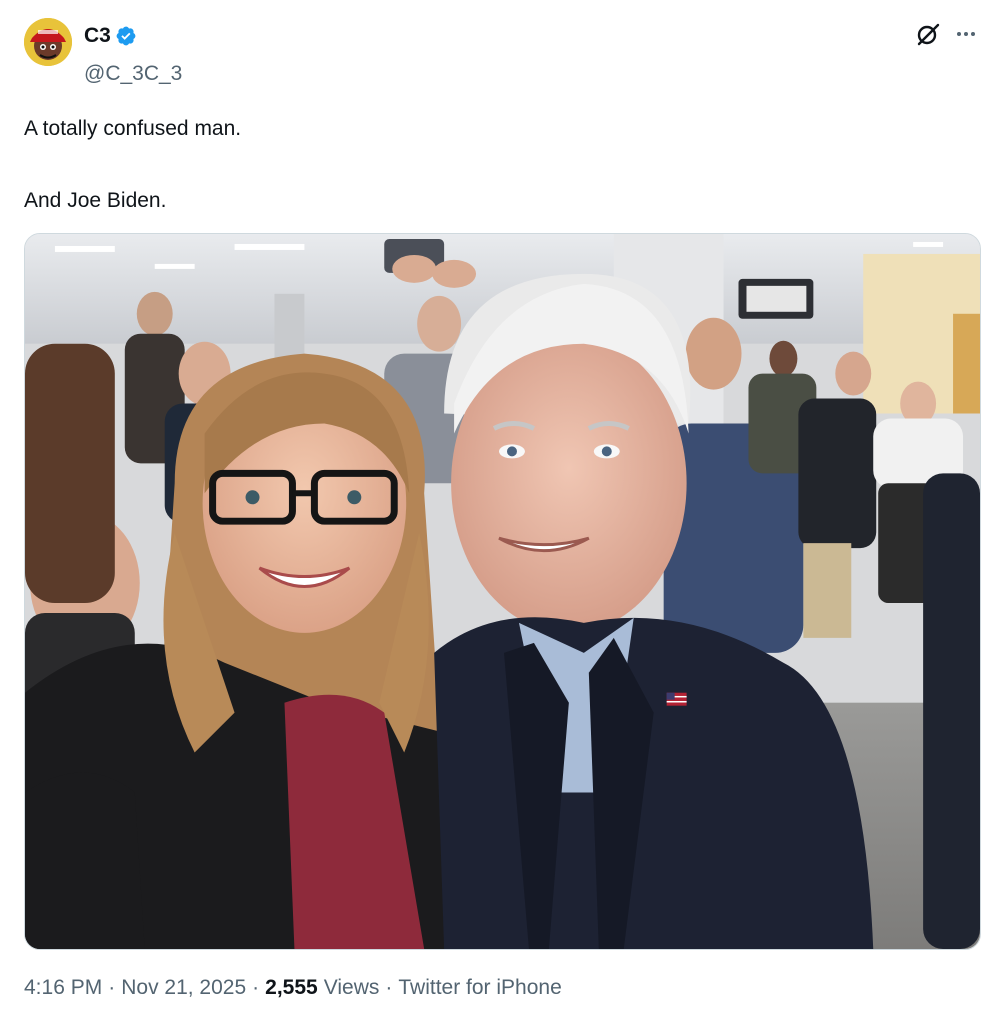 This screenshot has width=1000, height=1018. Describe the element at coordinates (95, 200) in the screenshot. I see `tweet-text-line-2: And Joe Biden.` at that location.